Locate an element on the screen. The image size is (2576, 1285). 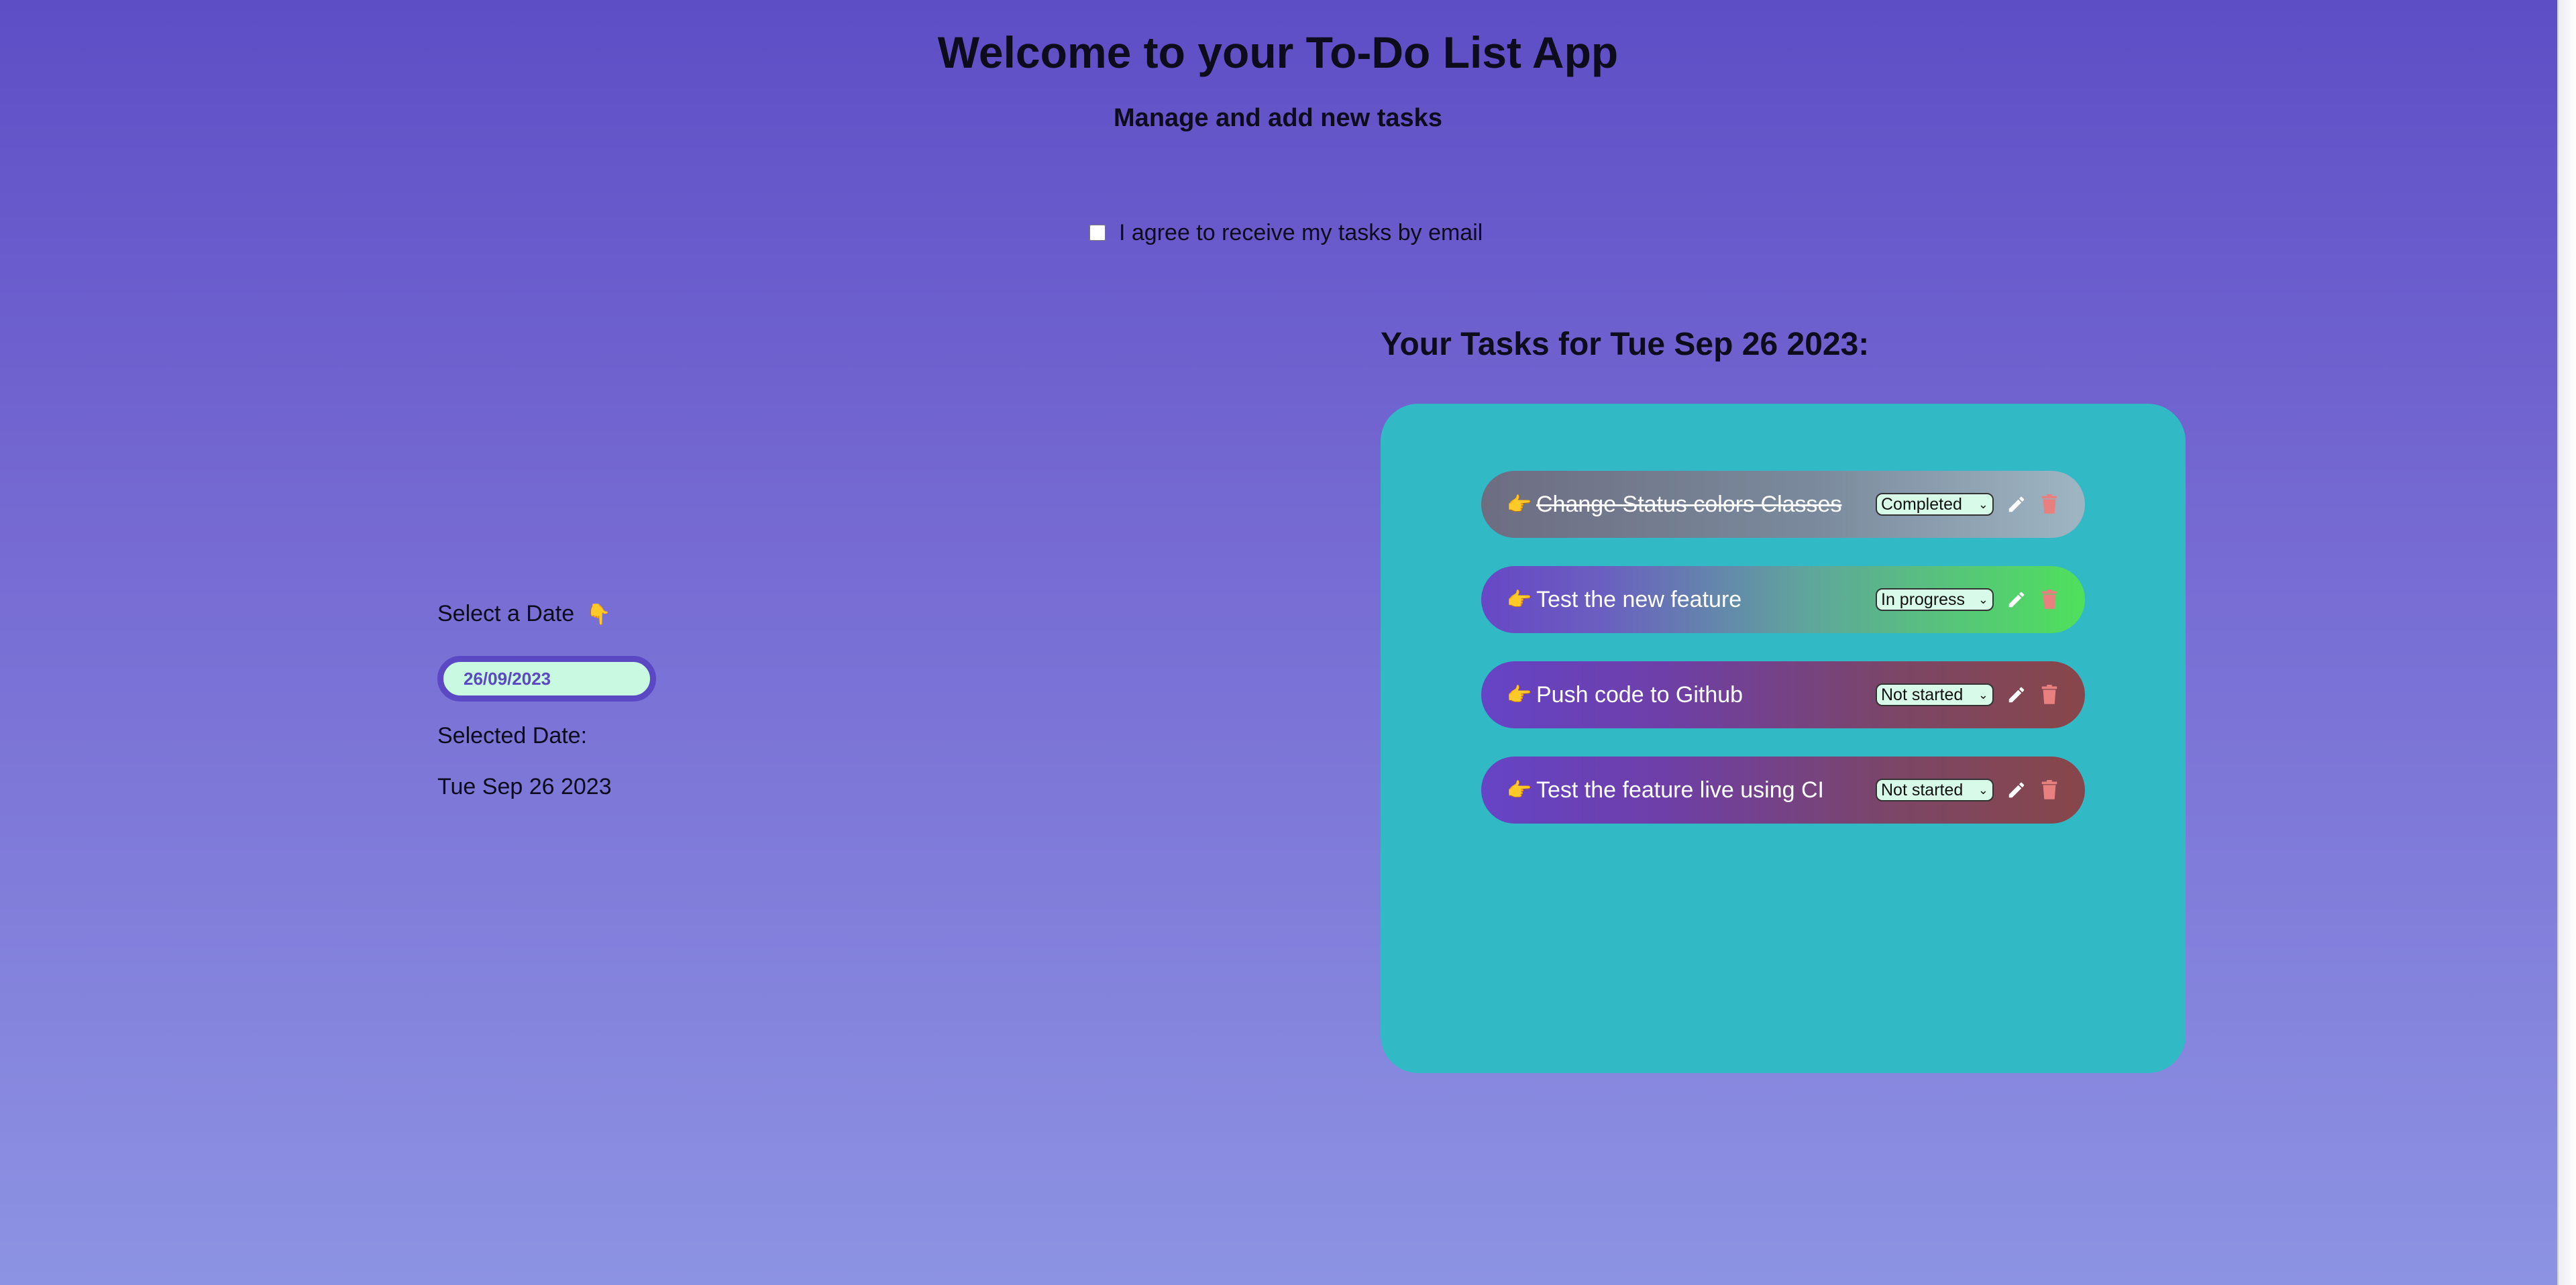
task-name: Push code to Github is located at coordinates (1639, 694).